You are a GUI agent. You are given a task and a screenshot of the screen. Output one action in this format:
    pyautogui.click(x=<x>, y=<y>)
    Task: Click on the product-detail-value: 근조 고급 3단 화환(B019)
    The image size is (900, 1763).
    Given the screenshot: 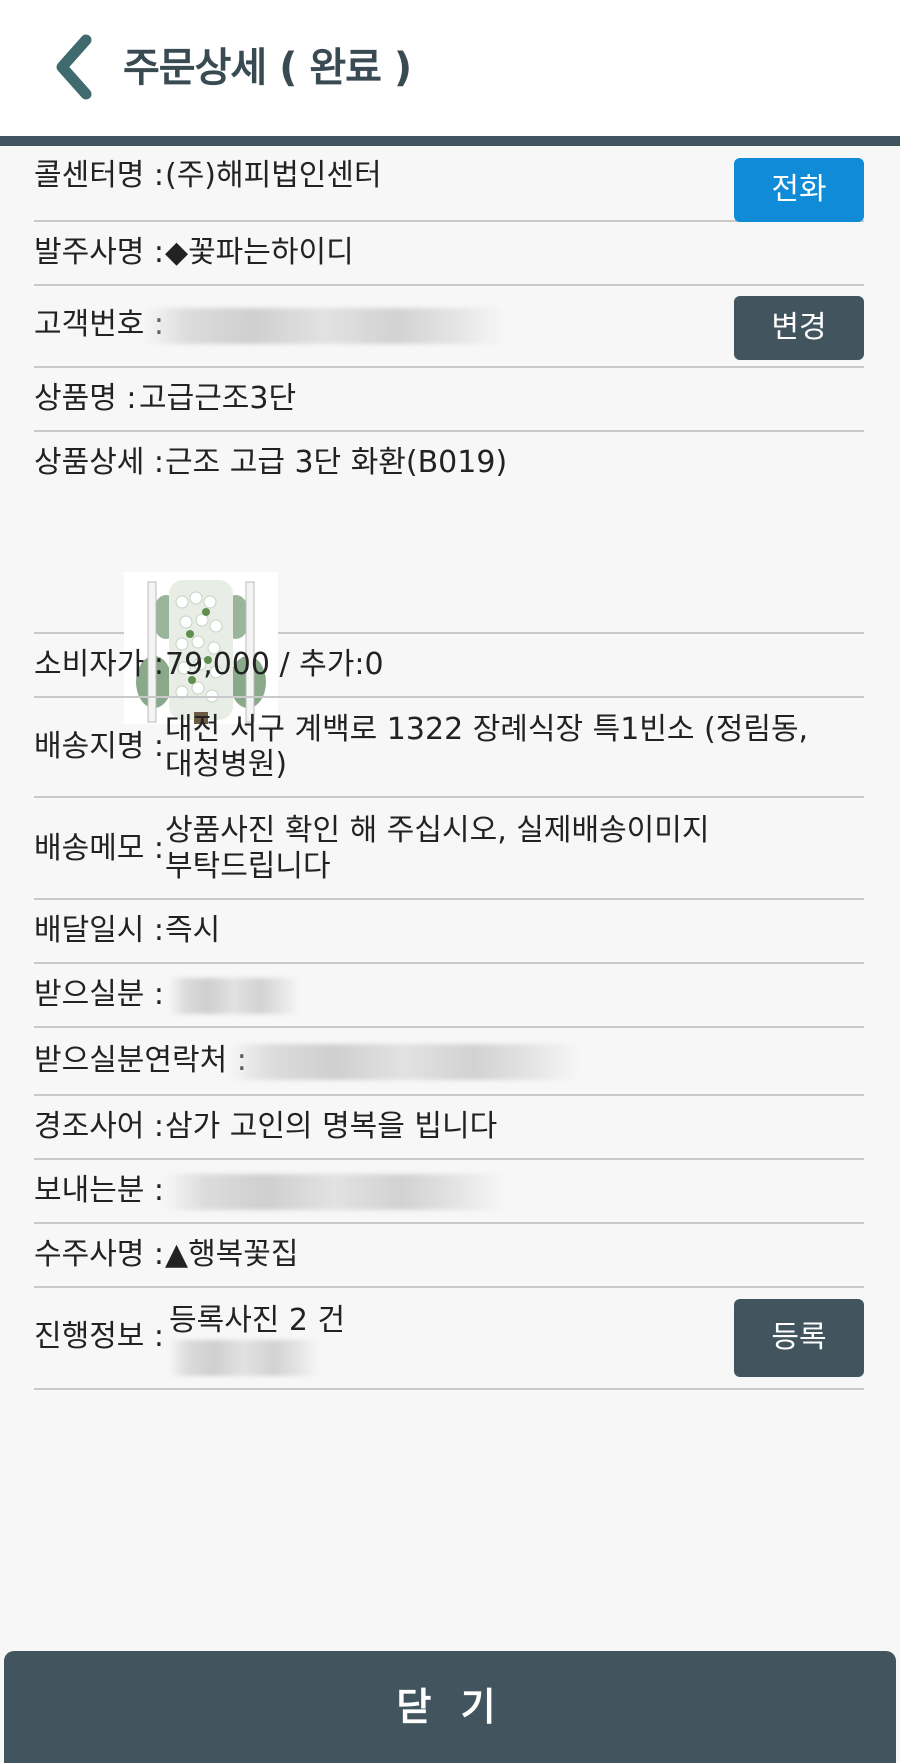 What is the action you would take?
    pyautogui.click(x=336, y=462)
    